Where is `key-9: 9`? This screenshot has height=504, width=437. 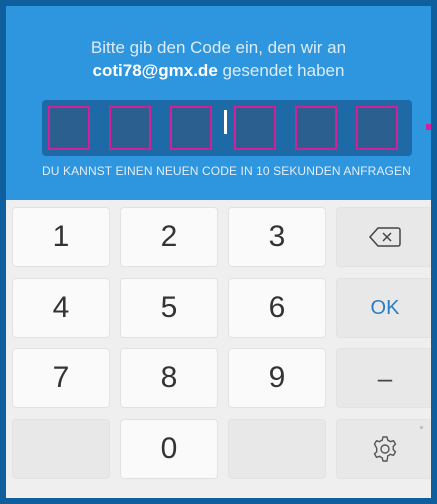 key-9: 9 is located at coordinates (277, 378).